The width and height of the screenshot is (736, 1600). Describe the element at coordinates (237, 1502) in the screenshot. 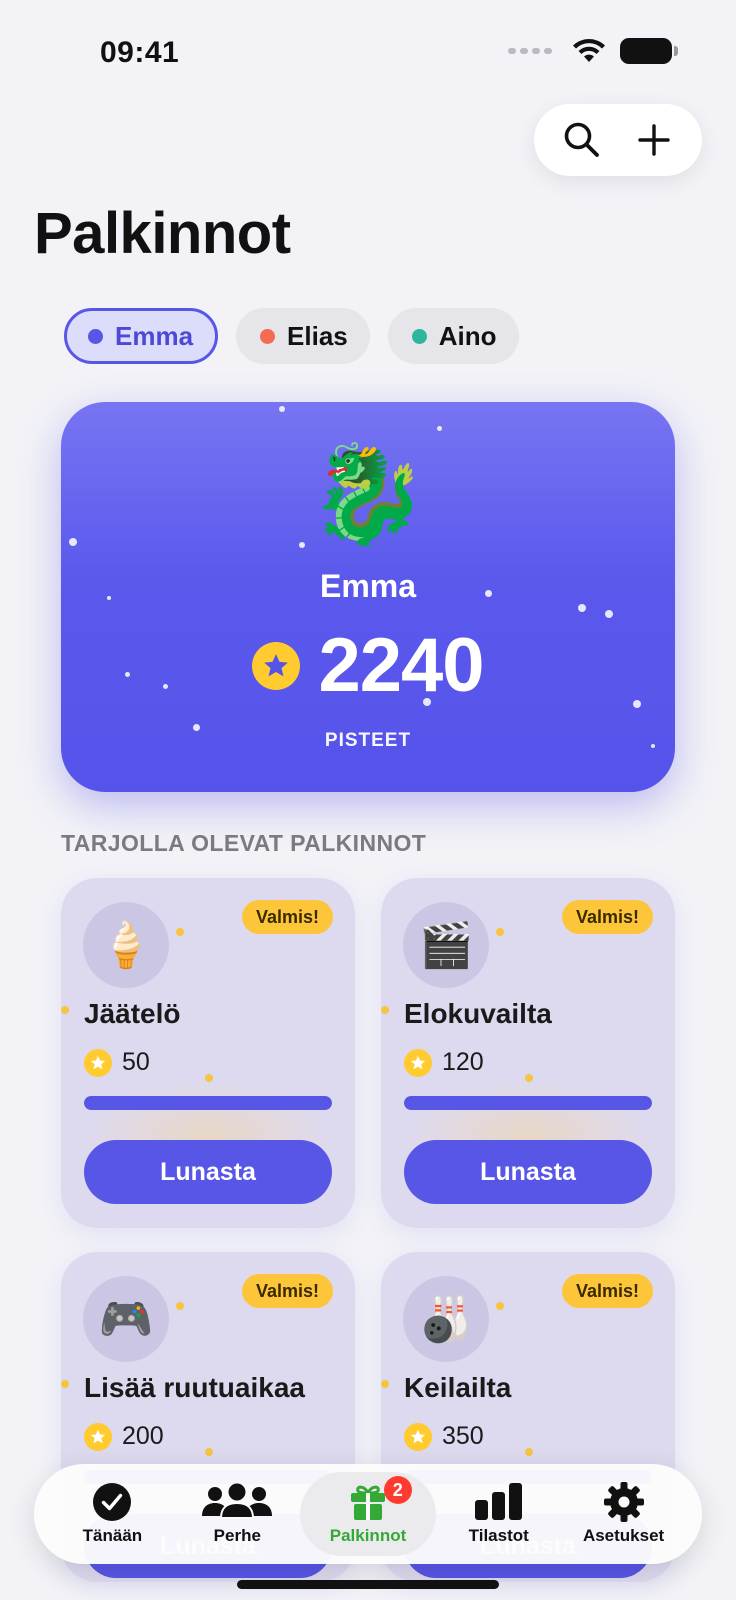

I see `people-icon` at that location.